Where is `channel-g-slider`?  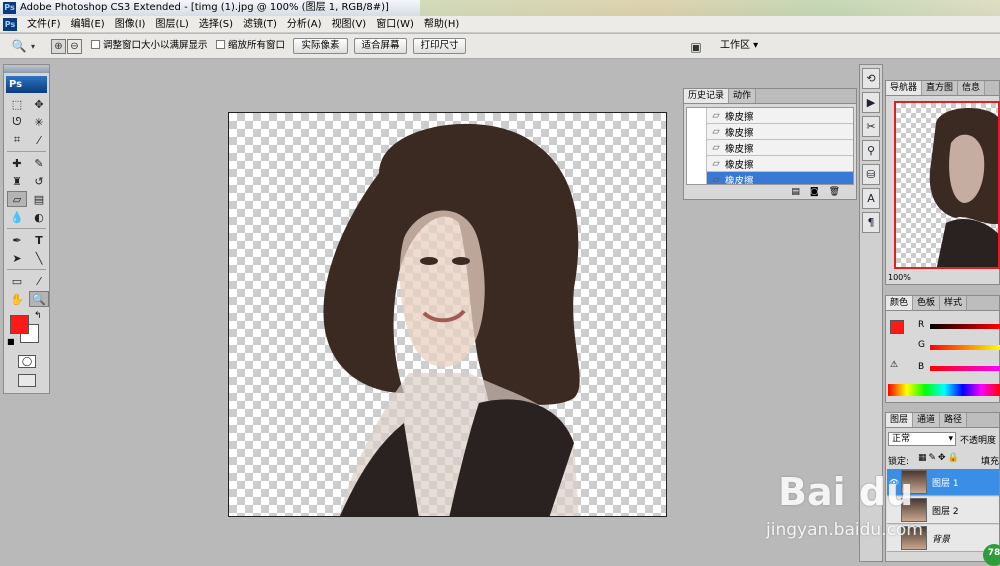
channel-g-slider is located at coordinates (965, 347).